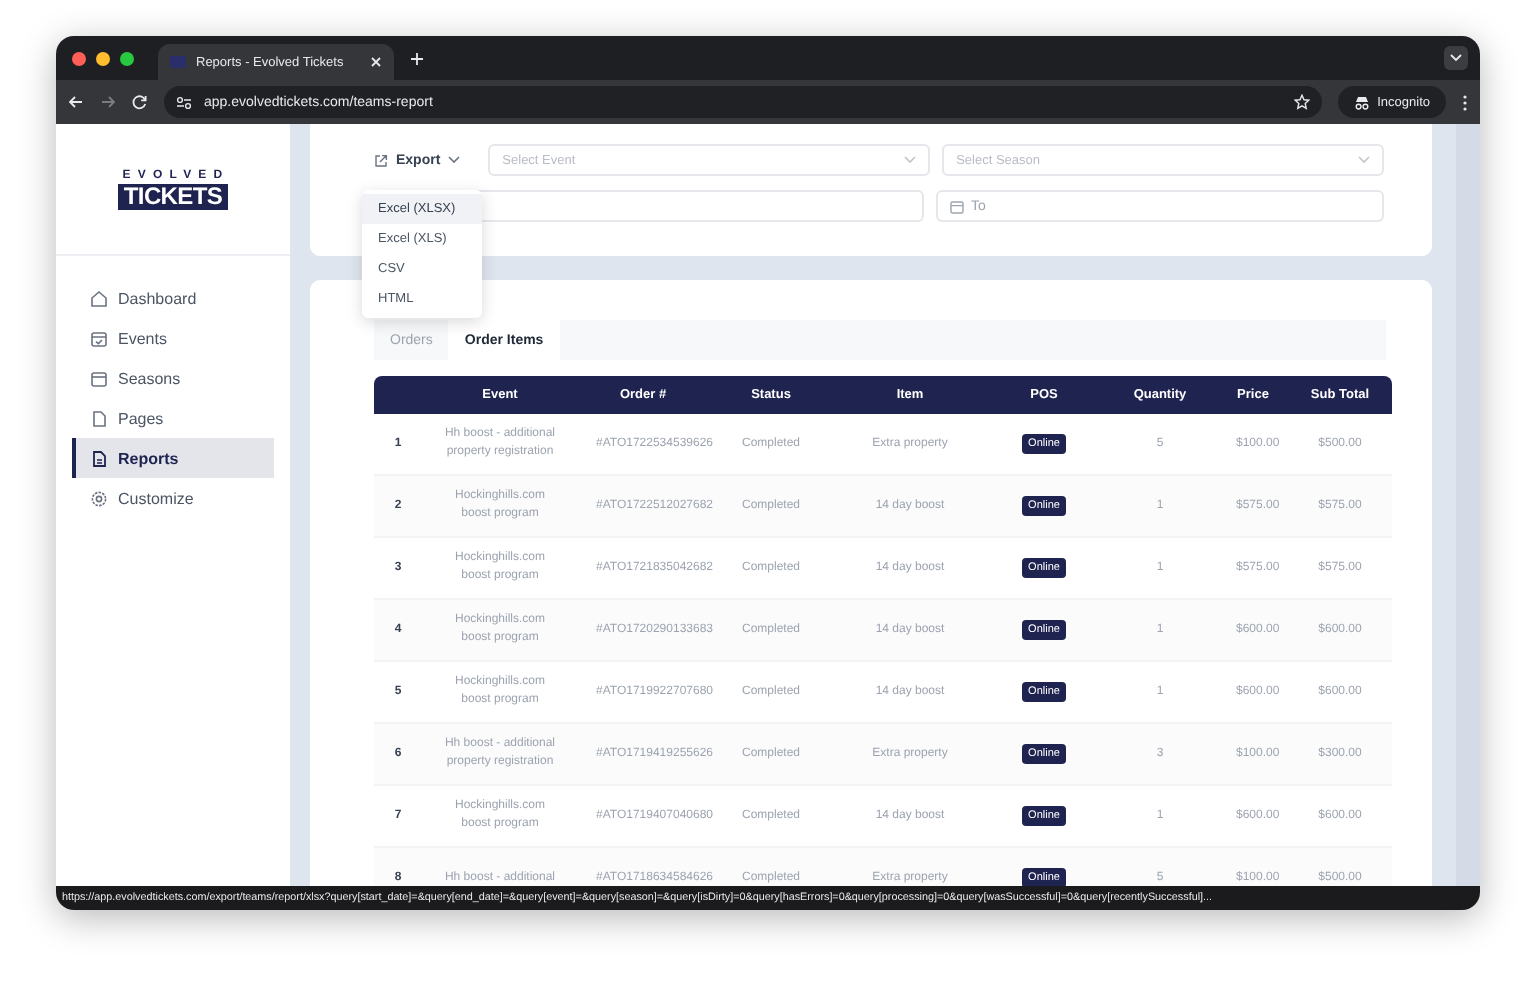 This screenshot has height=982, width=1536. What do you see at coordinates (99, 338) in the screenshot?
I see `calendar-check-icon` at bounding box center [99, 338].